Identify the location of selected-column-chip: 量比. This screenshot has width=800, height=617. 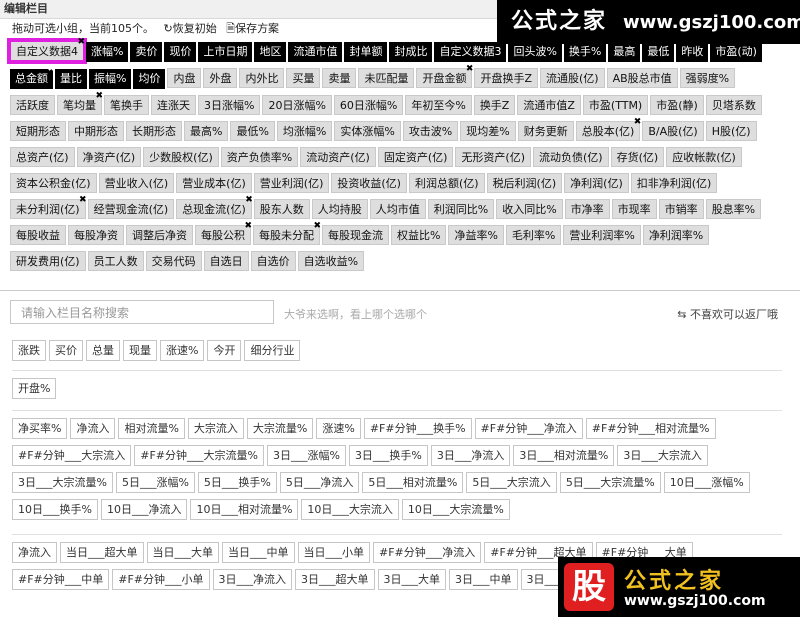
(71, 79).